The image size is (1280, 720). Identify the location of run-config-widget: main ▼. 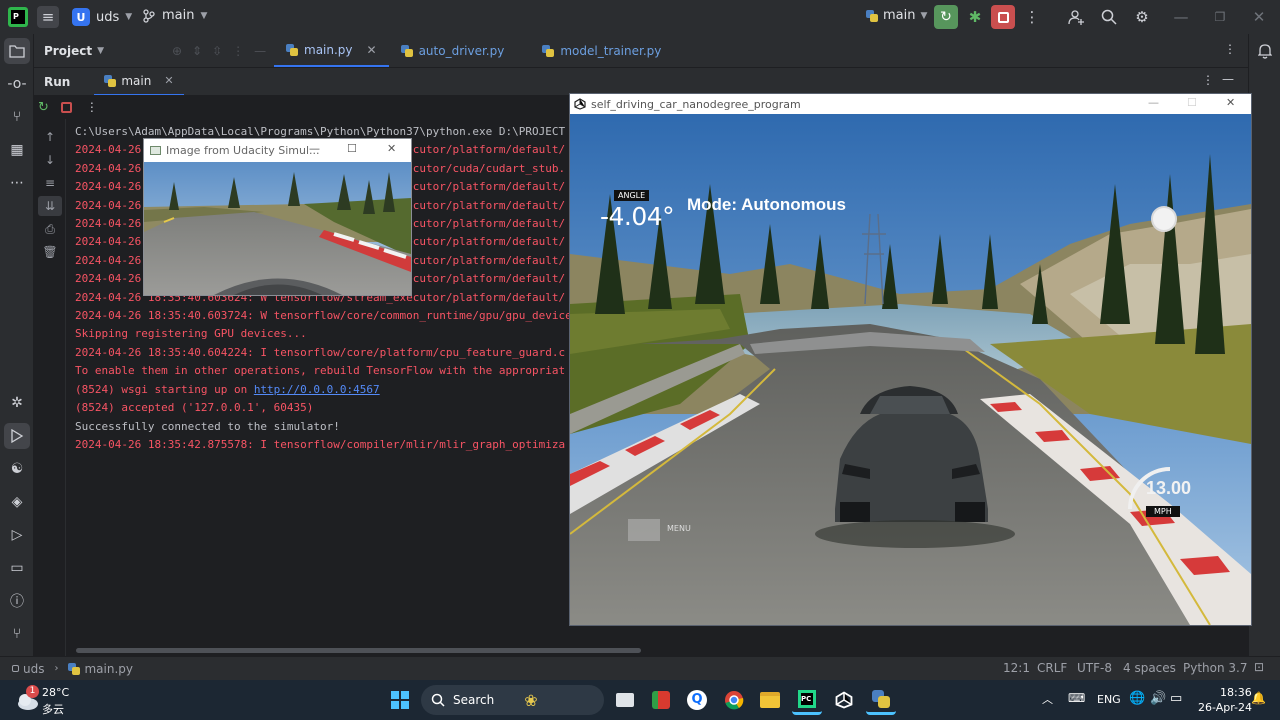
(896, 15).